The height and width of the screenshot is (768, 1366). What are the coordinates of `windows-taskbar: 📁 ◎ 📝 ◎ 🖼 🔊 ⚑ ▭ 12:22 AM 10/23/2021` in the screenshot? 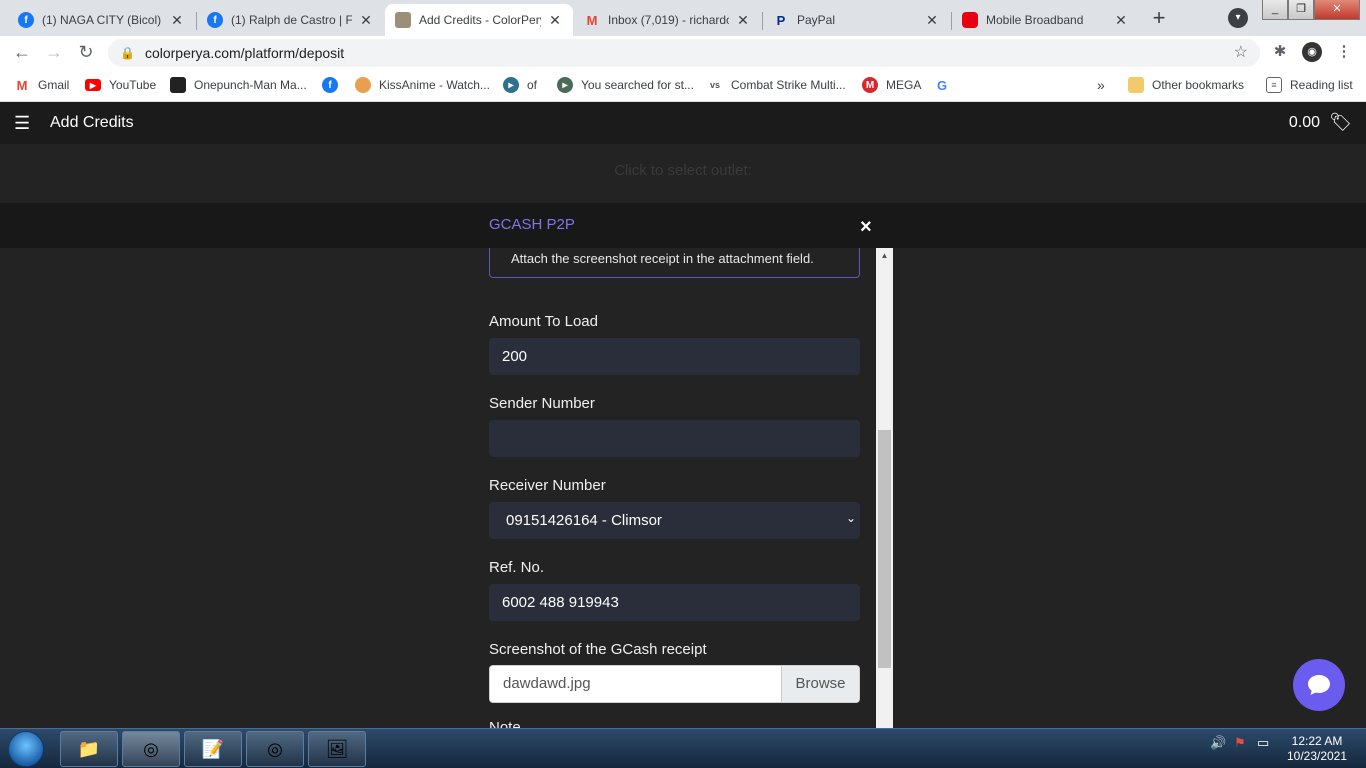 It's located at (683, 748).